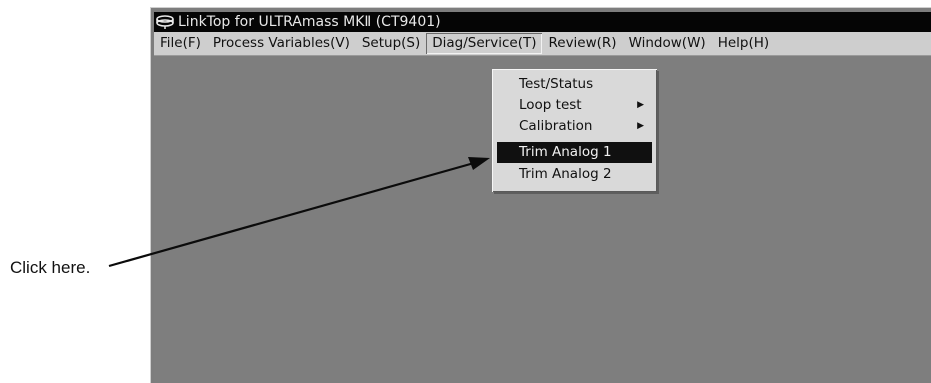 Image resolution: width=931 pixels, height=383 pixels. What do you see at coordinates (479, 163) in the screenshot?
I see `callout-arrow-head` at bounding box center [479, 163].